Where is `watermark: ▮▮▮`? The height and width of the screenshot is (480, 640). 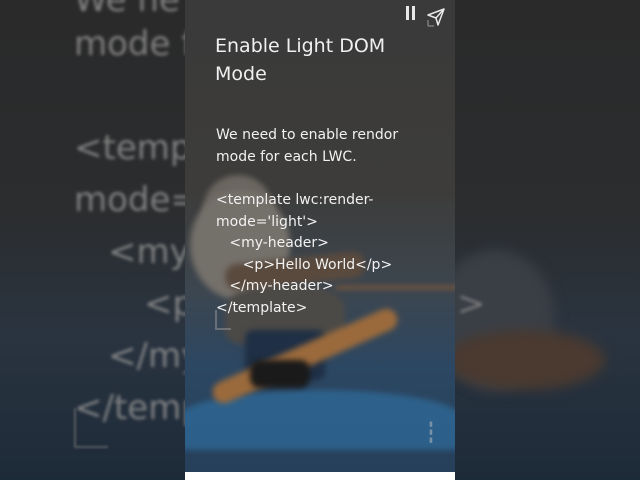
watermark: ▮▮▮ is located at coordinates (431, 432).